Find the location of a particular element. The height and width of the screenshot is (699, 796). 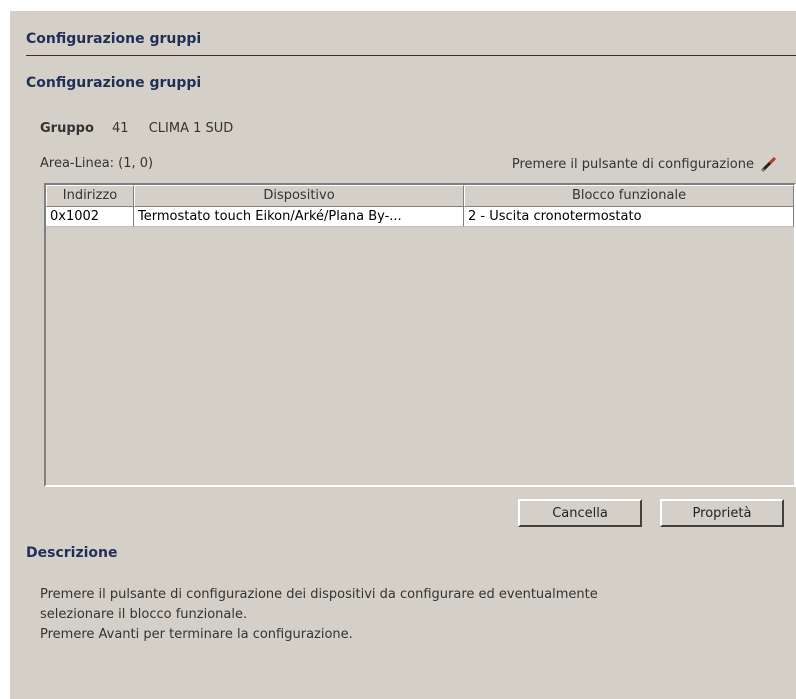

cell-address: 0x1002 is located at coordinates (90, 217).